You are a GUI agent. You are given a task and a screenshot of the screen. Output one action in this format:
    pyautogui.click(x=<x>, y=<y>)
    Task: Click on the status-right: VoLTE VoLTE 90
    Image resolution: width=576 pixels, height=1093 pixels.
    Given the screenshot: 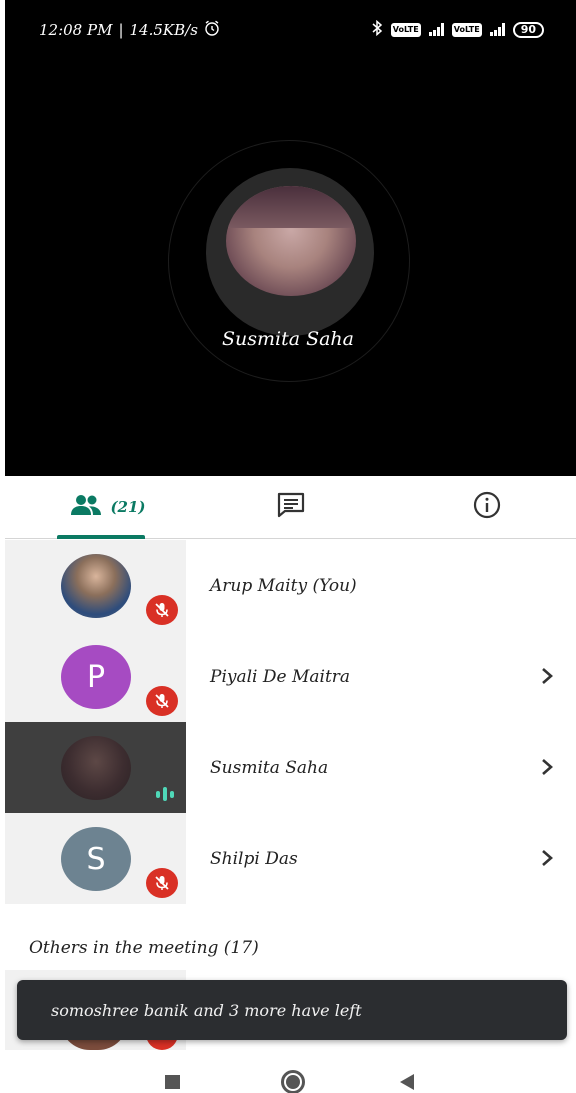 What is the action you would take?
    pyautogui.click(x=457, y=29)
    